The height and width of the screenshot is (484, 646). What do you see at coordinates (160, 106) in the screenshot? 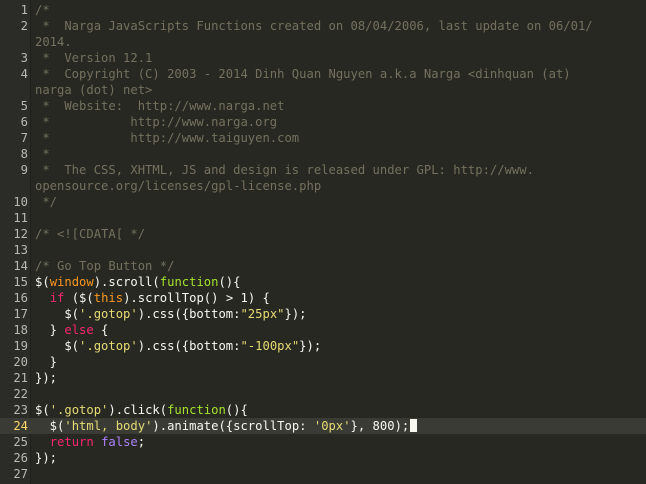
I see `code-token: * Website: http://www.narga.net` at bounding box center [160, 106].